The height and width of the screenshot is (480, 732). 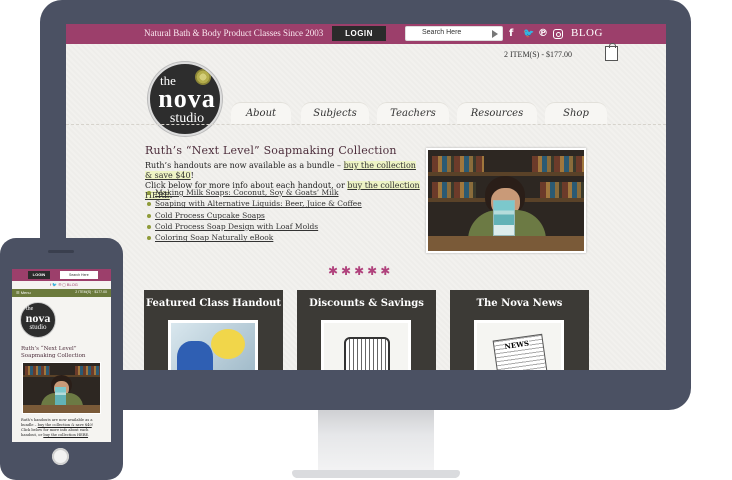 I want to click on list-item: Coloring Soap Naturally eBook, so click(x=254, y=237).